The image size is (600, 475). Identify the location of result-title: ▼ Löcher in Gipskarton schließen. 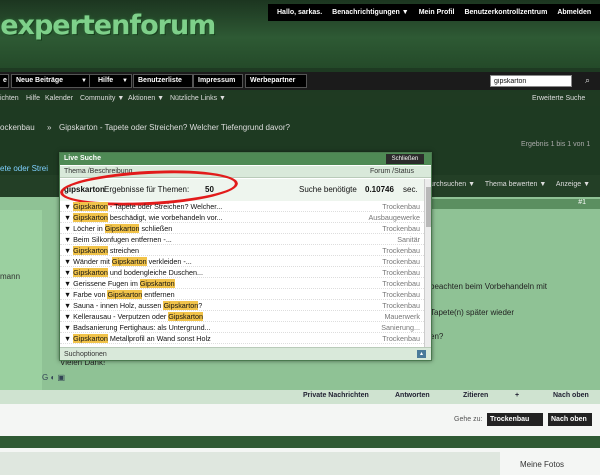
(176, 228).